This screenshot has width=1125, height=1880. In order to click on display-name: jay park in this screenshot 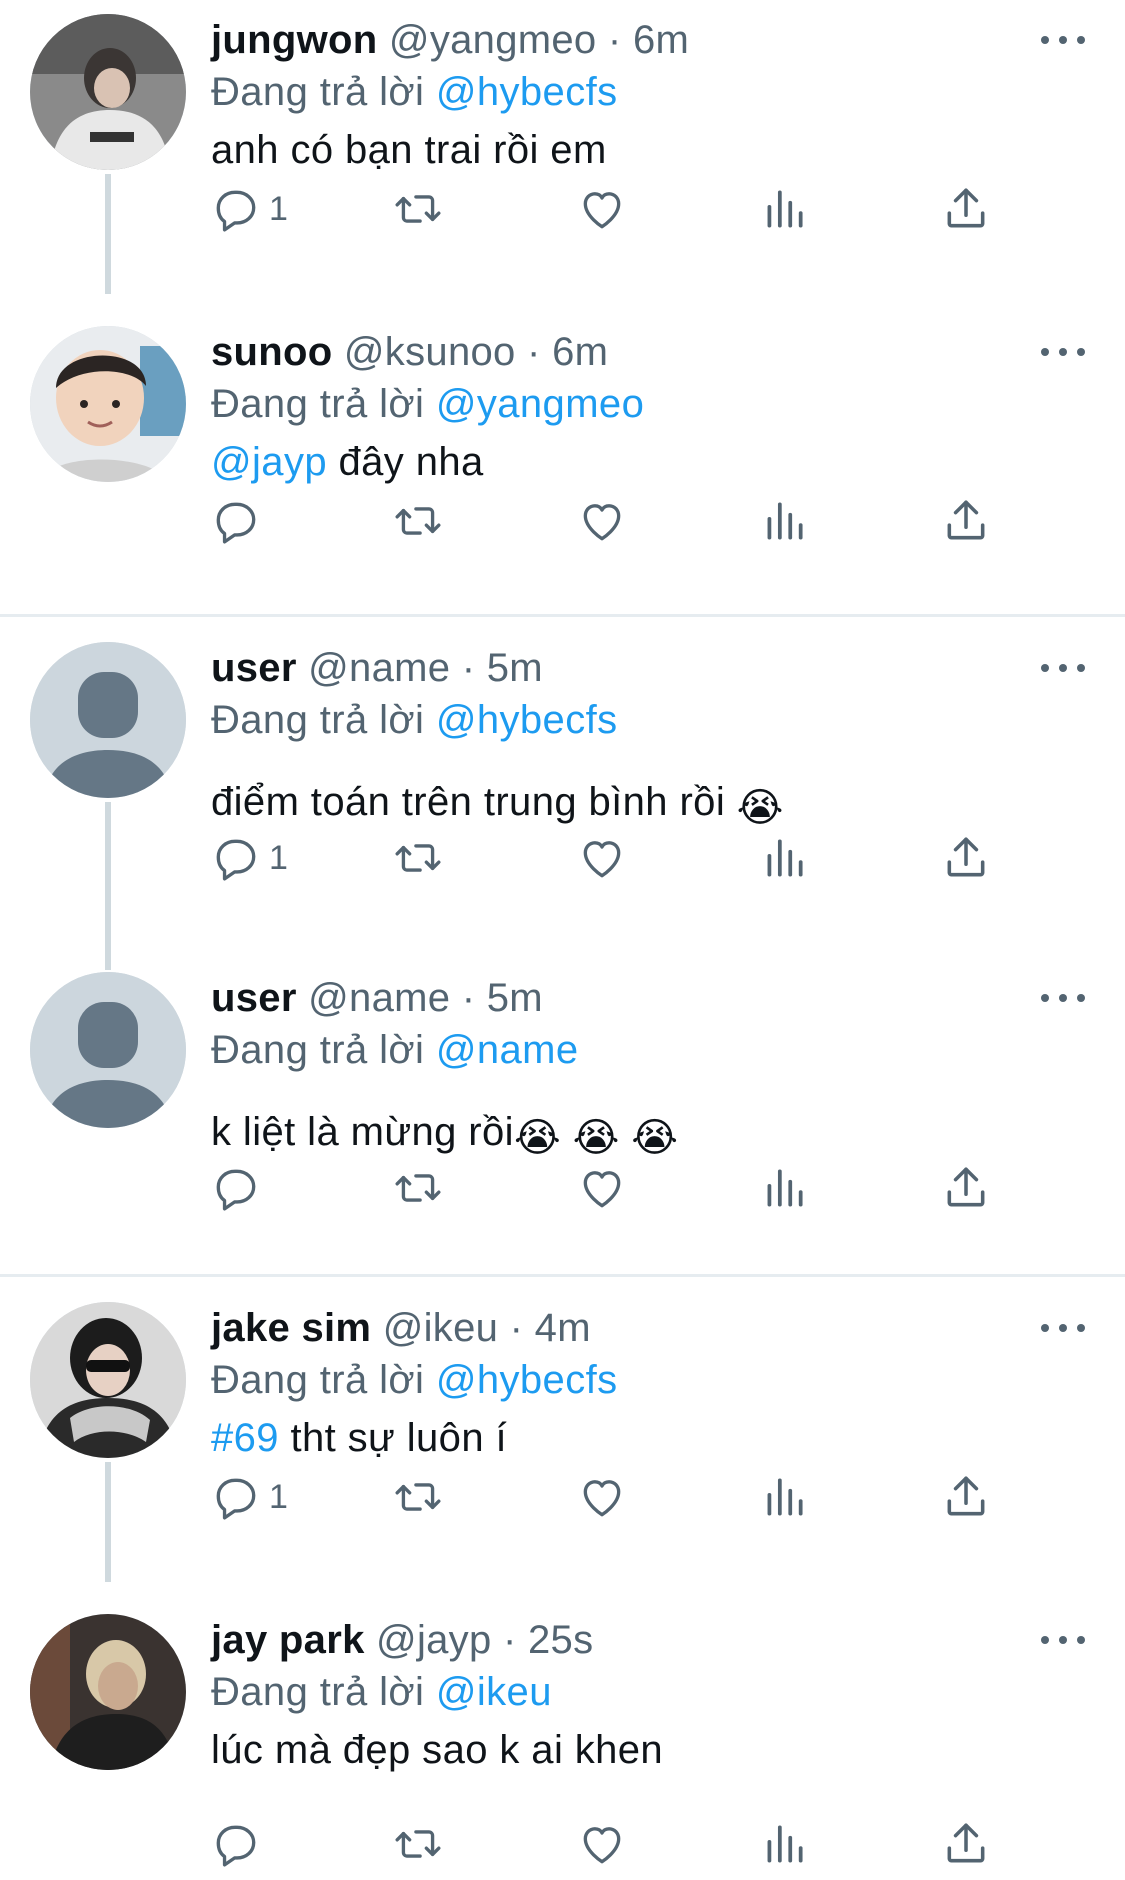, I will do `click(288, 1640)`.